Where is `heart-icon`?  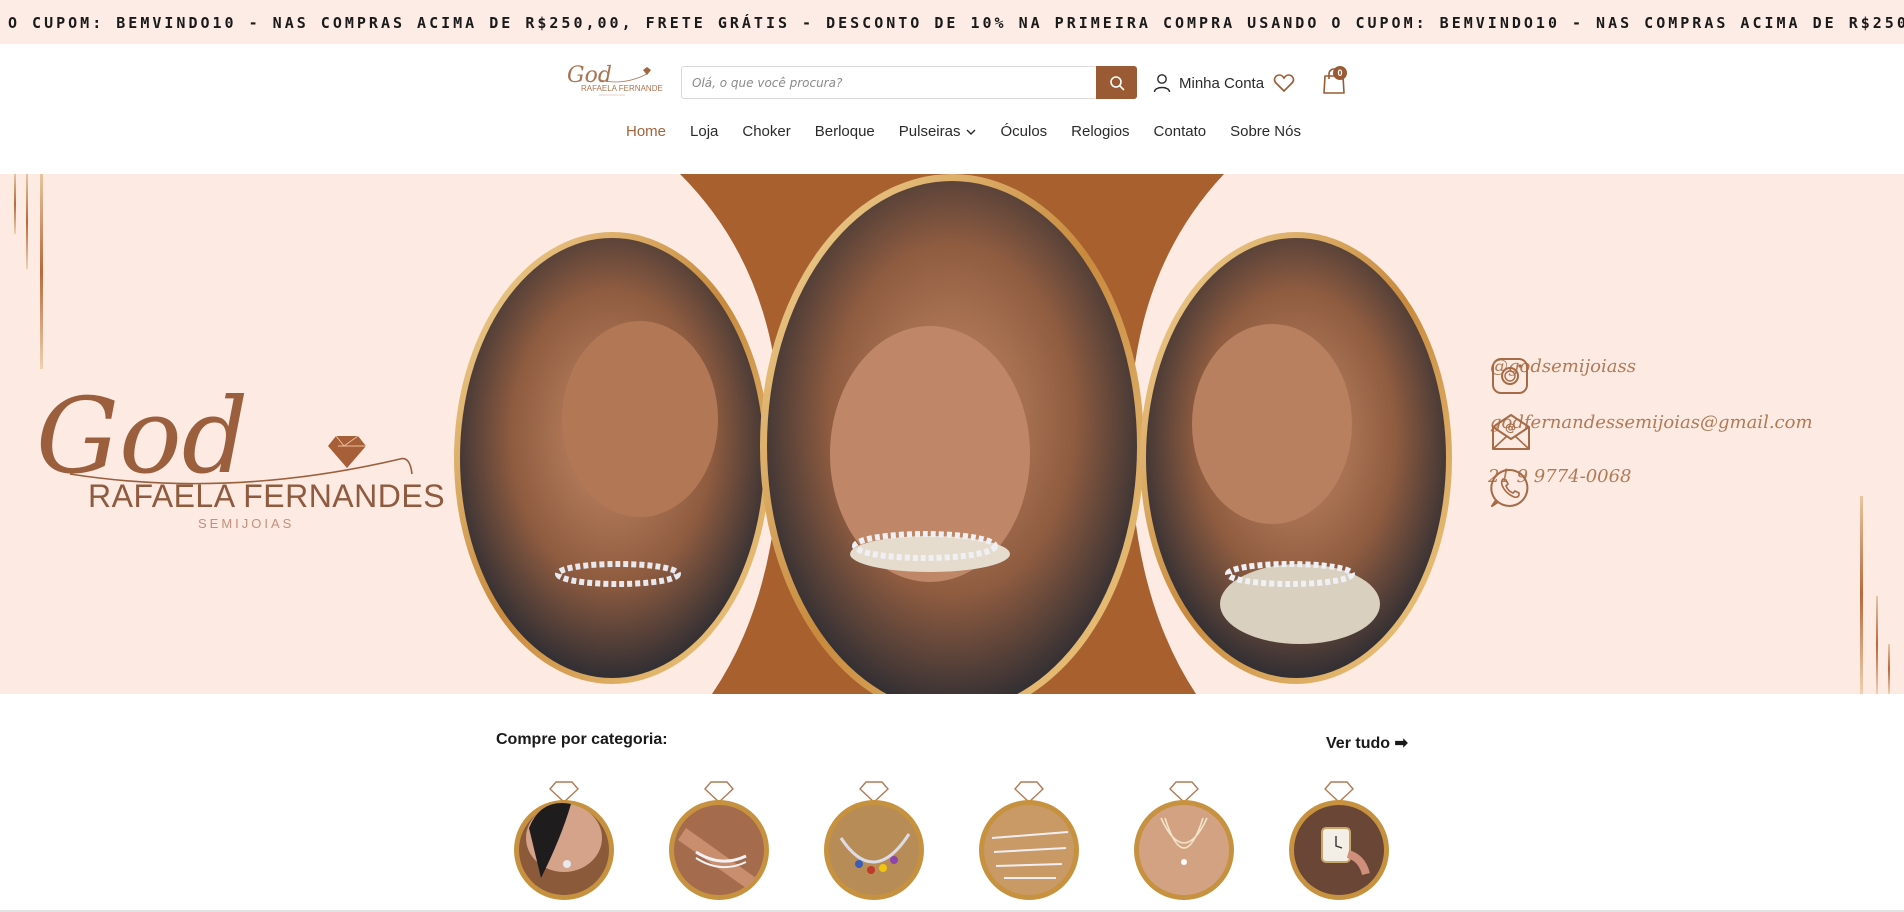
heart-icon is located at coordinates (1284, 83).